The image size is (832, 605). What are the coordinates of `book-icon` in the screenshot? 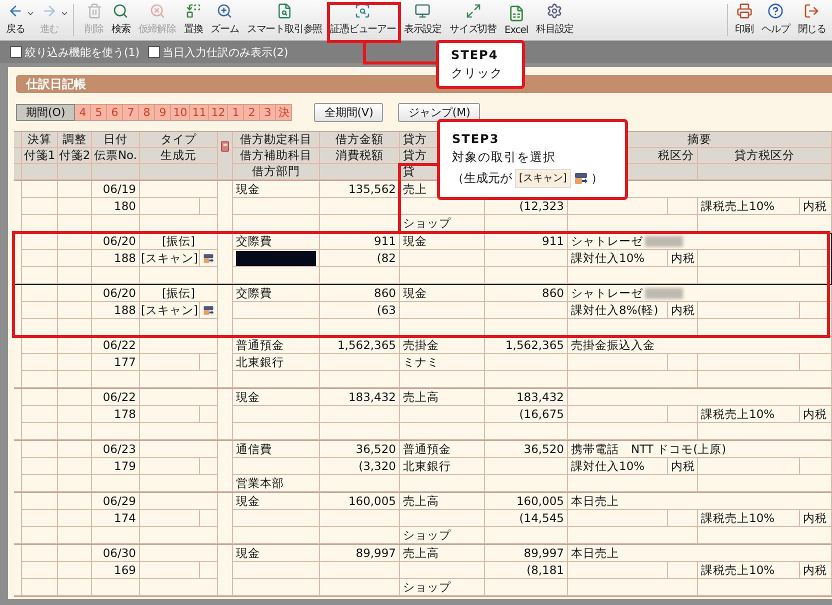 It's located at (225, 146).